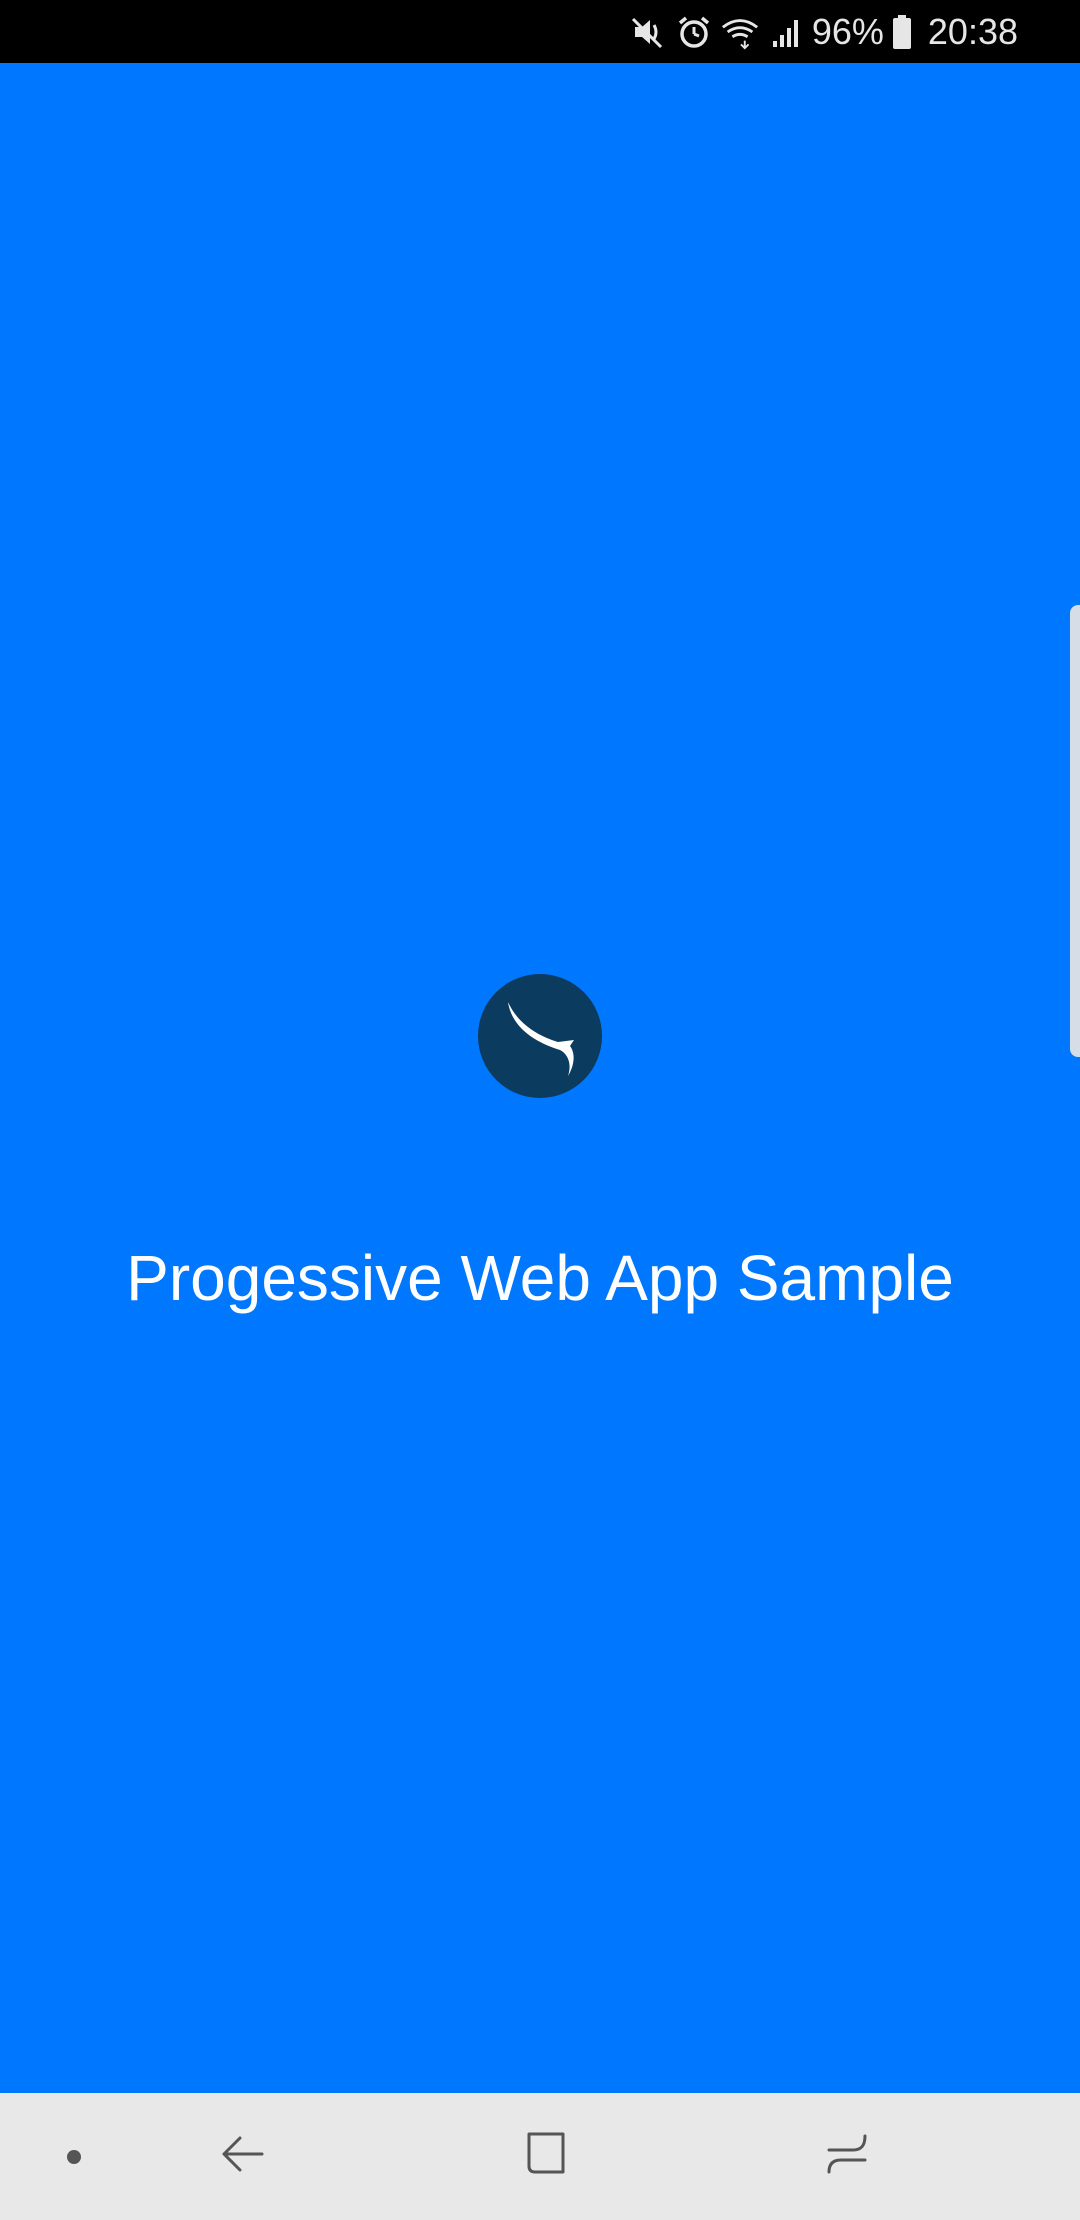 This screenshot has width=1080, height=2220. Describe the element at coordinates (694, 32) in the screenshot. I see `alarm-icon` at that location.